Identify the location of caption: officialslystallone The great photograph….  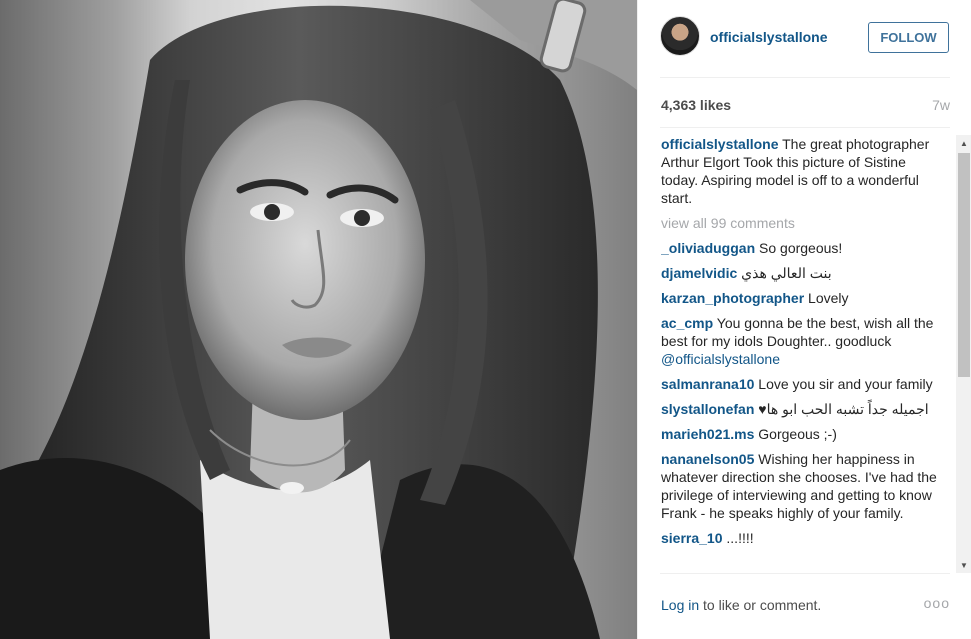
(802, 171).